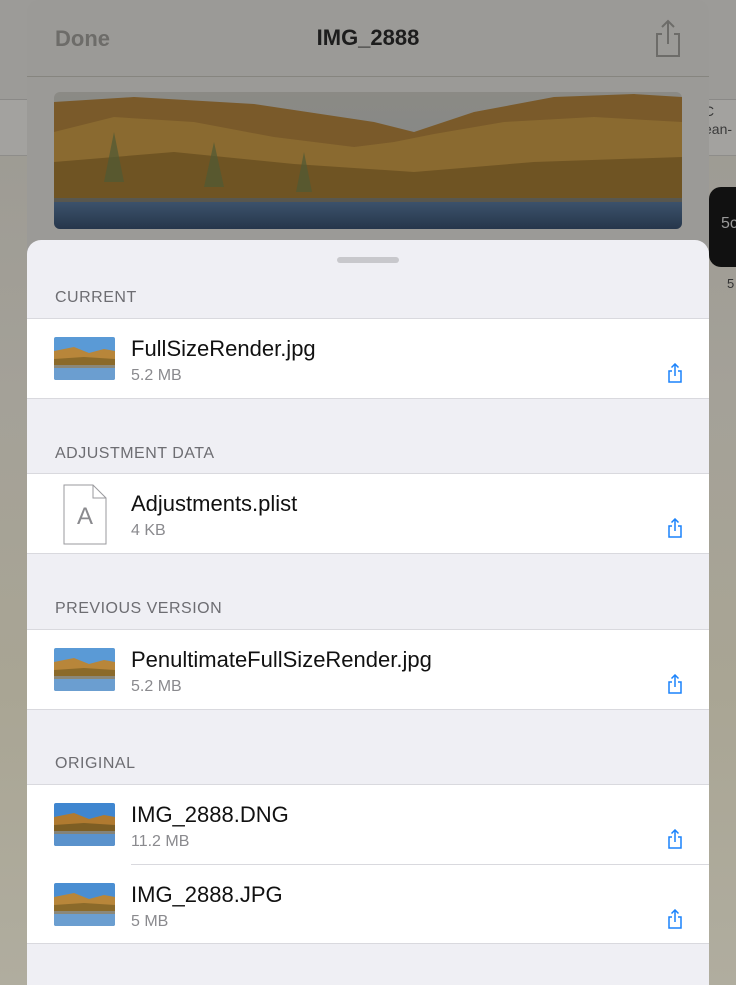  I want to click on section-previous-version: PenultimateFullSizeRender.jpg 5.2 MB, so click(368, 669).